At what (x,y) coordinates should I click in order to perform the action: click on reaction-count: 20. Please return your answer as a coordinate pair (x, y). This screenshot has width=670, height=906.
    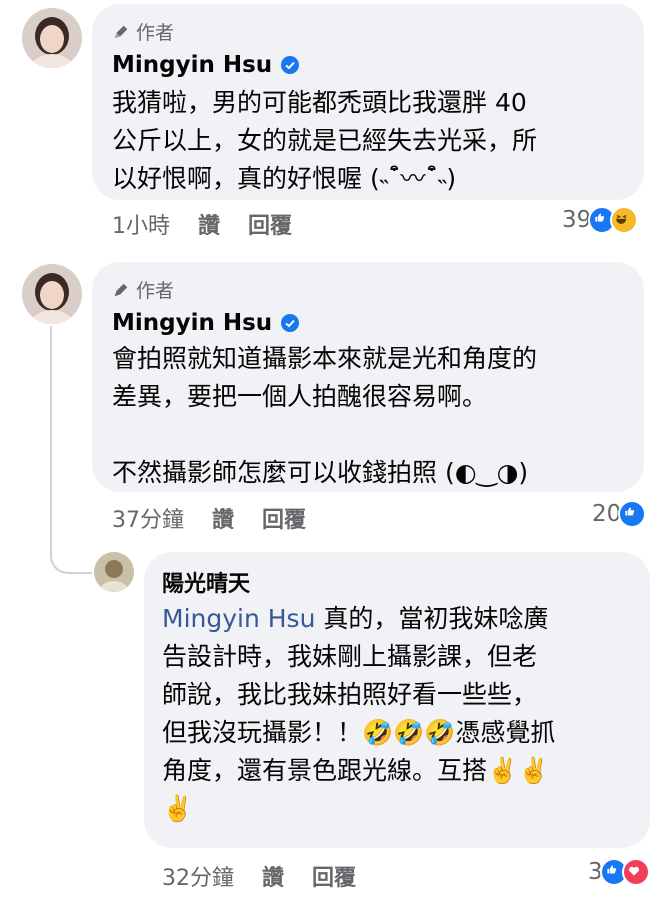
    Looking at the image, I should click on (607, 514).